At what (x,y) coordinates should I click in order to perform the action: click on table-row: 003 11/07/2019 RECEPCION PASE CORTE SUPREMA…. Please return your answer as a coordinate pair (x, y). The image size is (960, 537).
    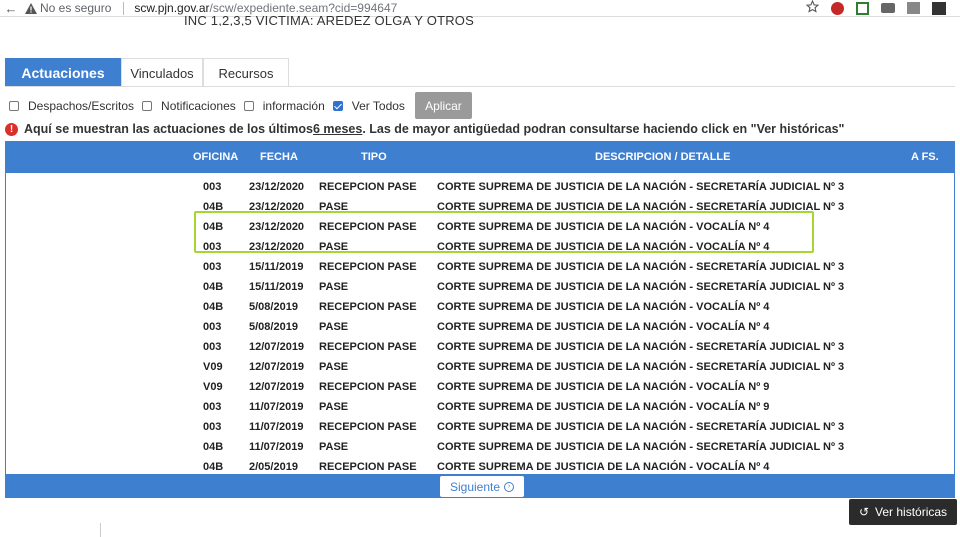
    Looking at the image, I should click on (480, 427).